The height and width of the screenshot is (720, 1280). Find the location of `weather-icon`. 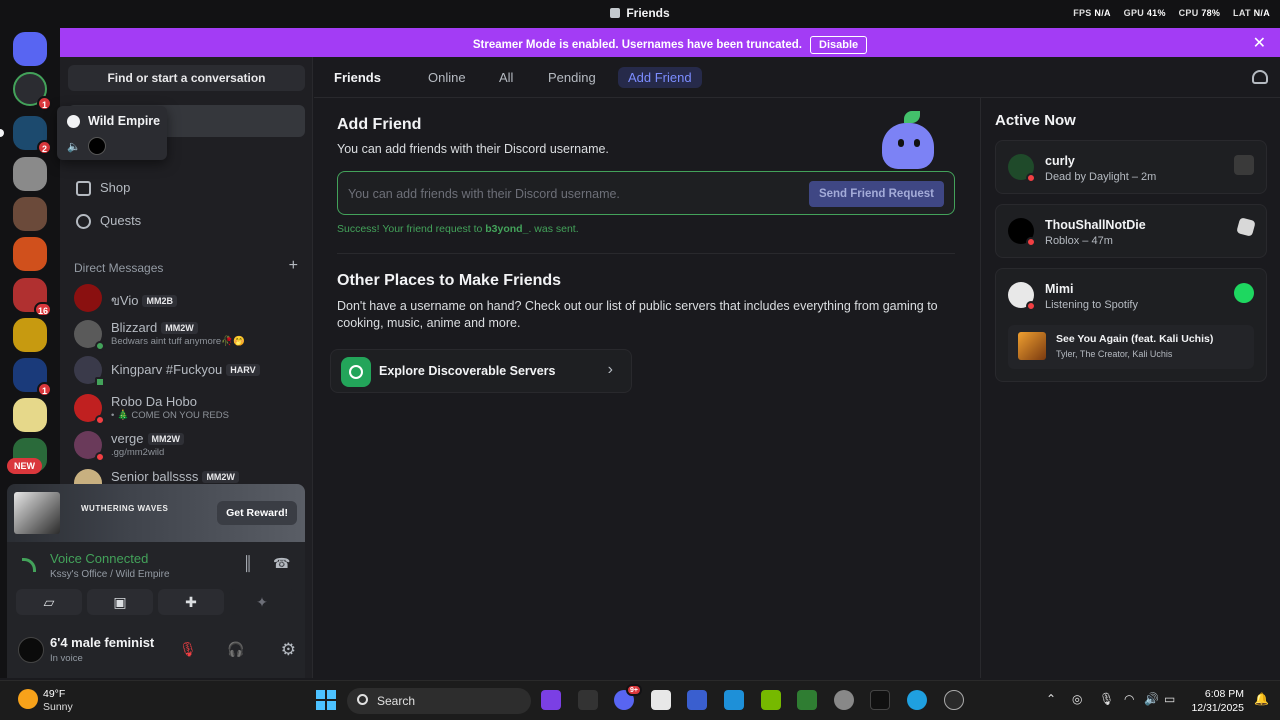

weather-icon is located at coordinates (28, 699).